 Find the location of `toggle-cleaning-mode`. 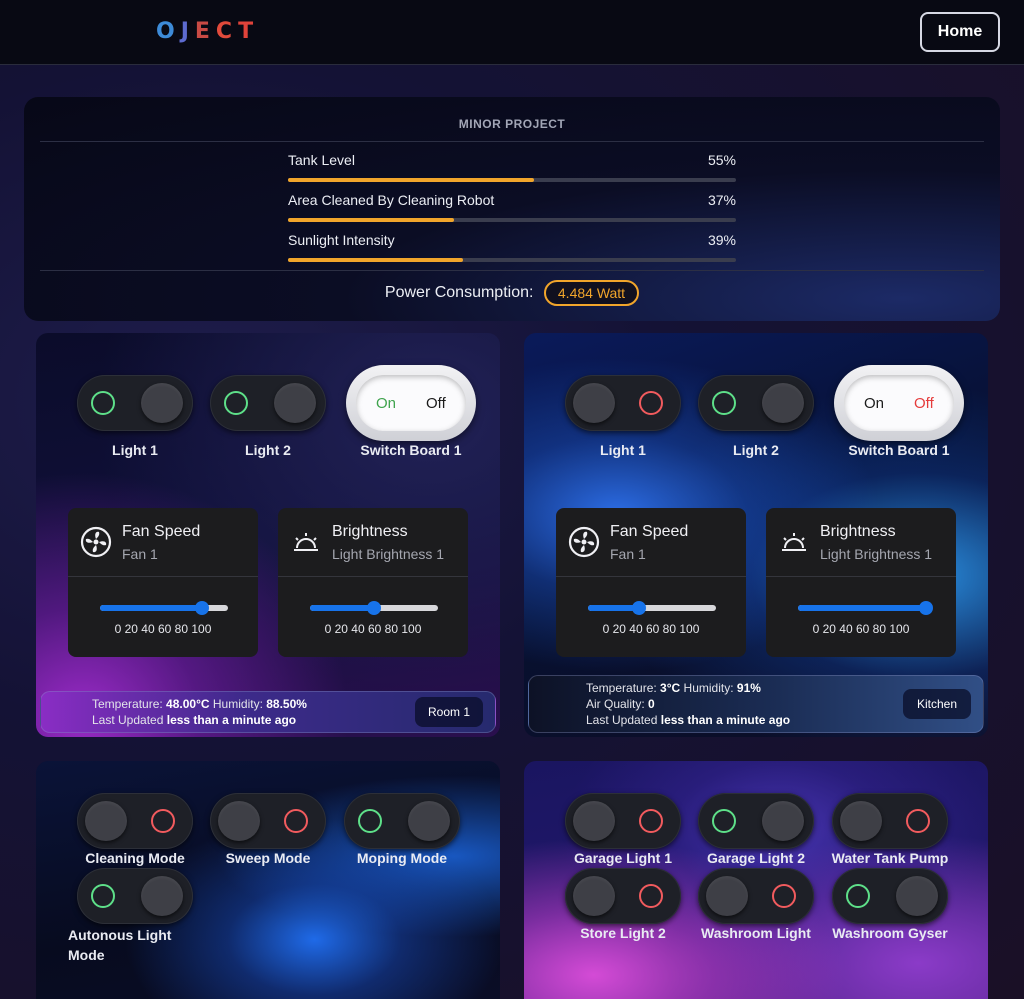

toggle-cleaning-mode is located at coordinates (135, 821).